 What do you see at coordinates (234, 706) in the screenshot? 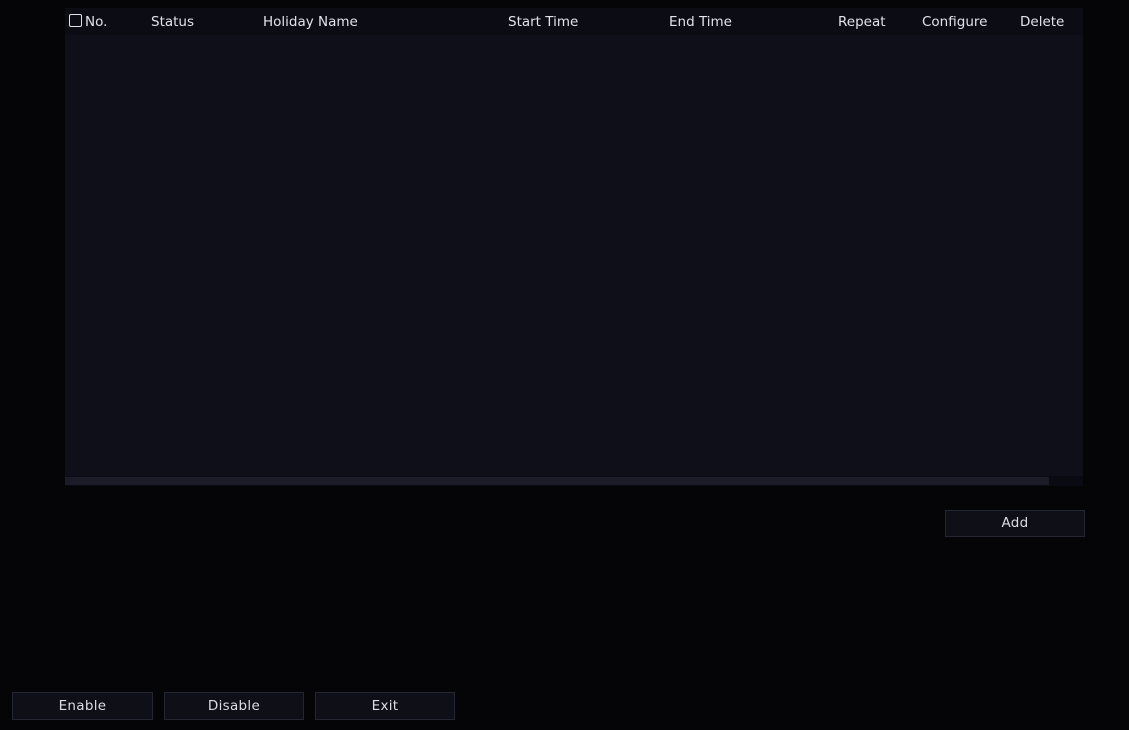
I see `disable-button: Disable` at bounding box center [234, 706].